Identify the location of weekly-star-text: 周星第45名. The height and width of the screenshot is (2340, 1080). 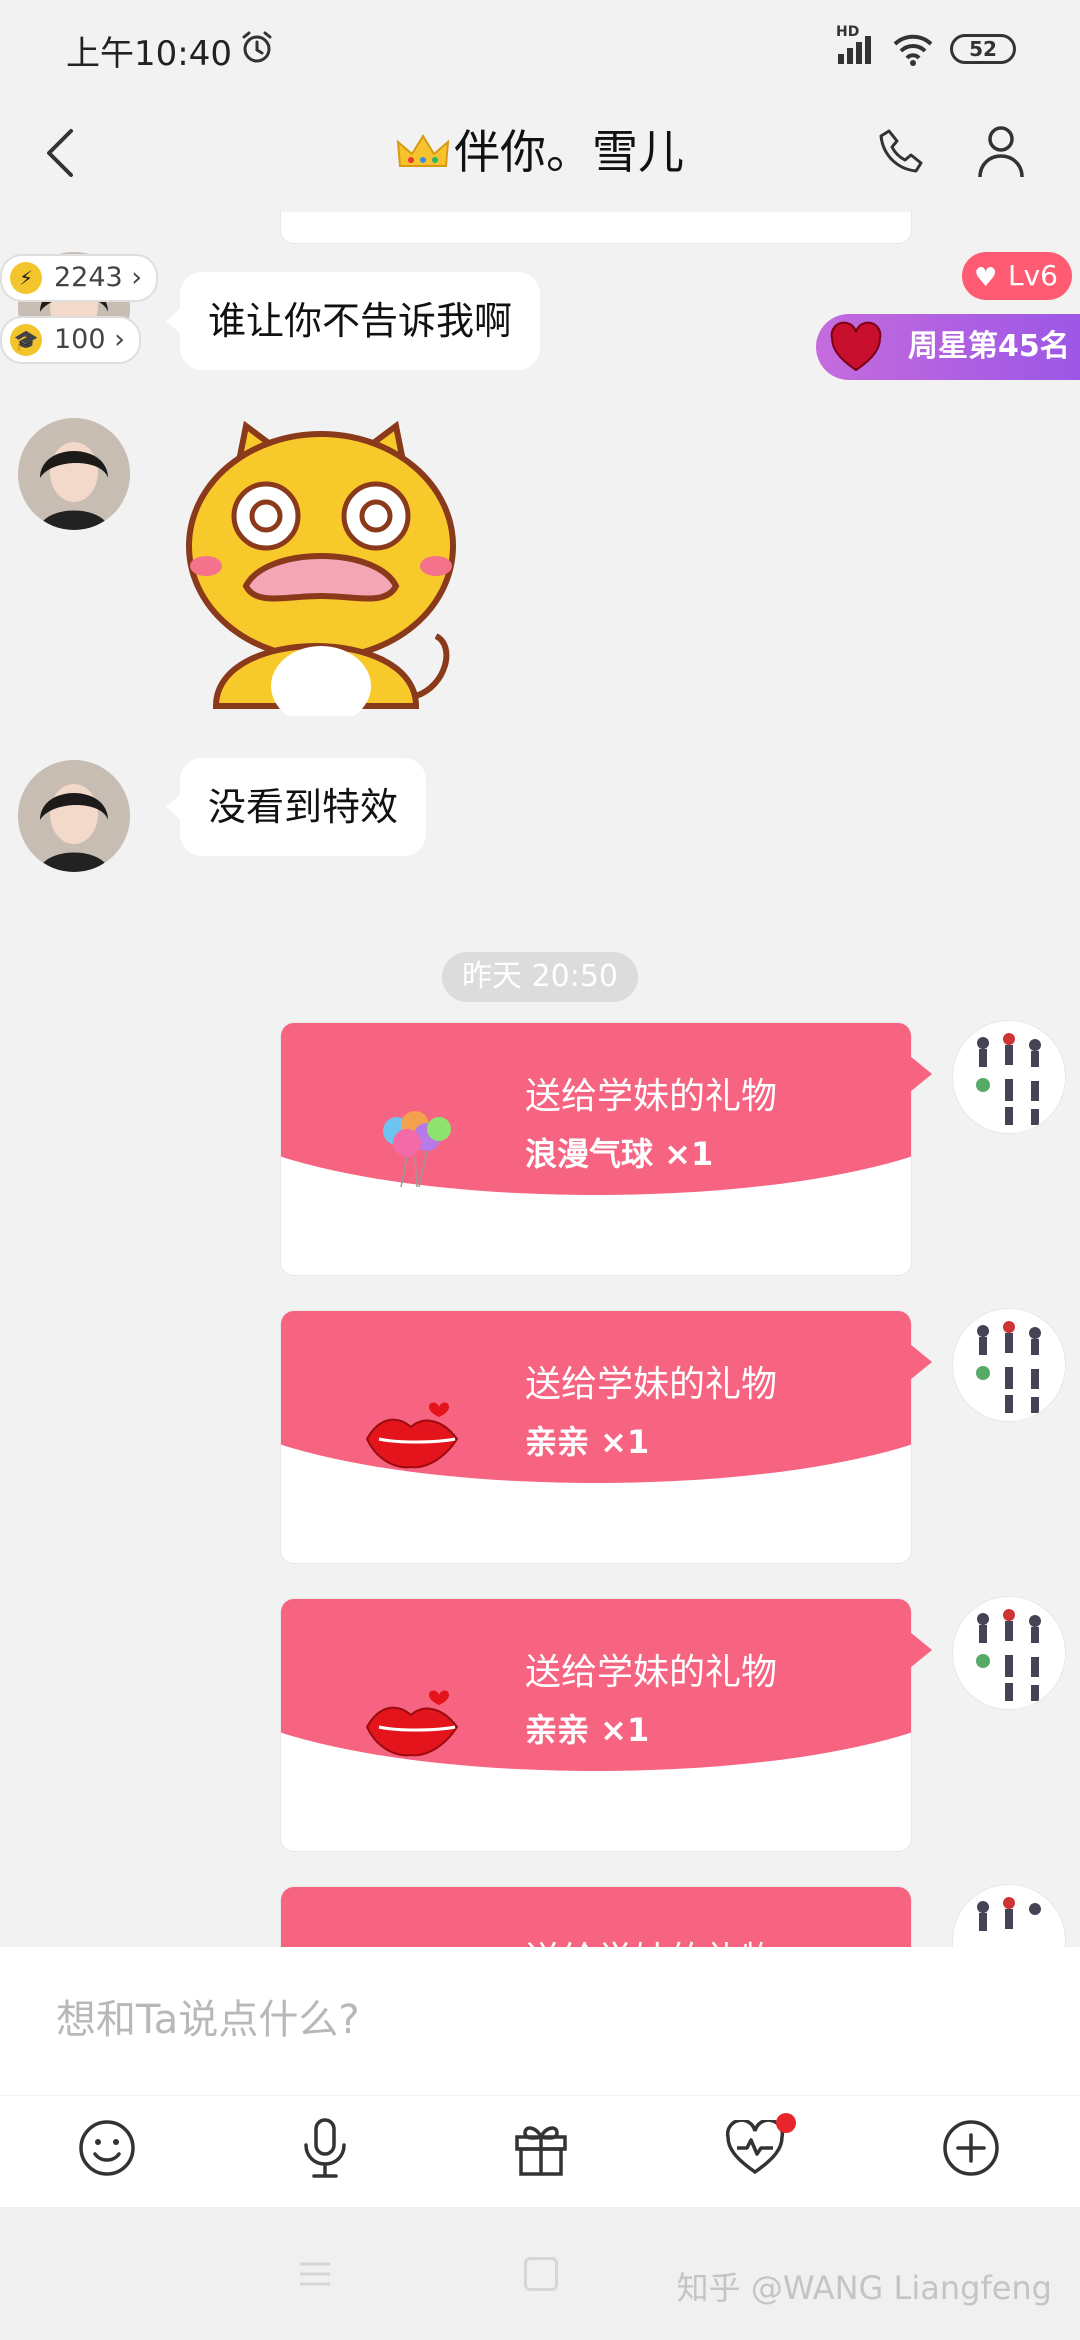
(989, 346).